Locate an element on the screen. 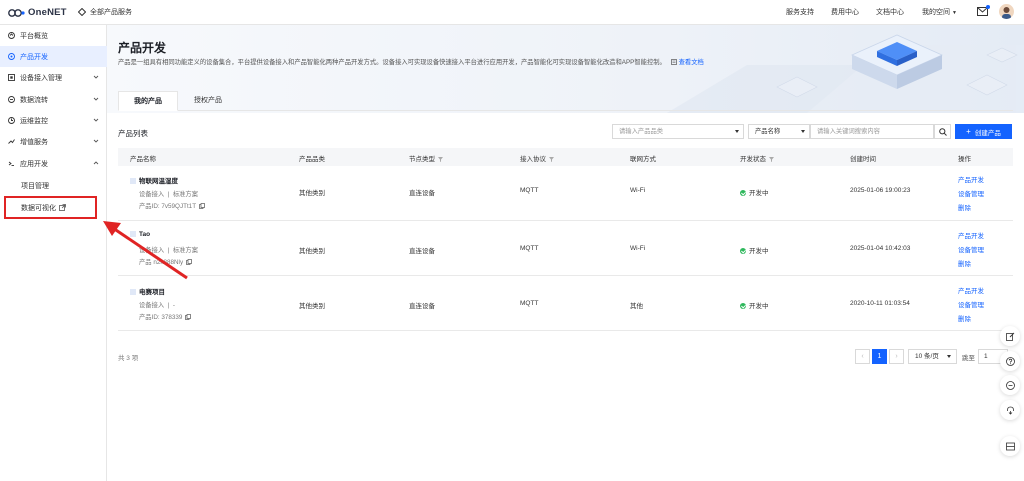 The width and height of the screenshot is (1024, 481). search-button is located at coordinates (942, 131).